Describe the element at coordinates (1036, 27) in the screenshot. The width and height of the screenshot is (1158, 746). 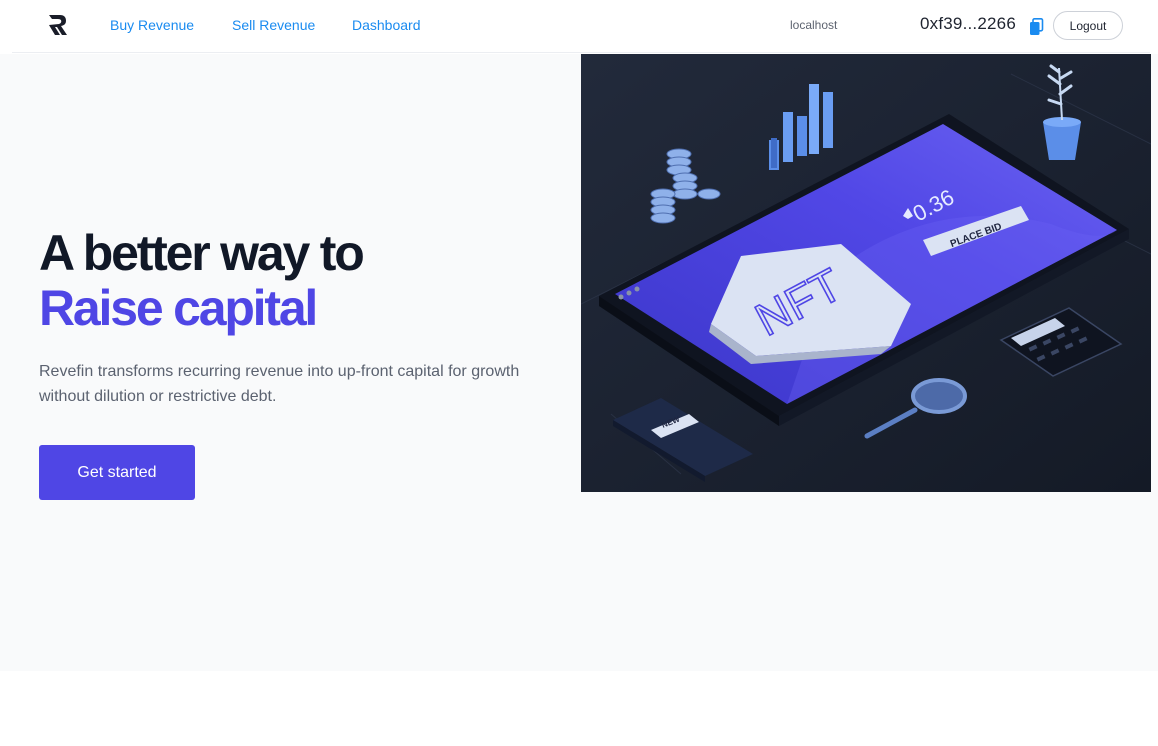
I see `copy-icon` at that location.